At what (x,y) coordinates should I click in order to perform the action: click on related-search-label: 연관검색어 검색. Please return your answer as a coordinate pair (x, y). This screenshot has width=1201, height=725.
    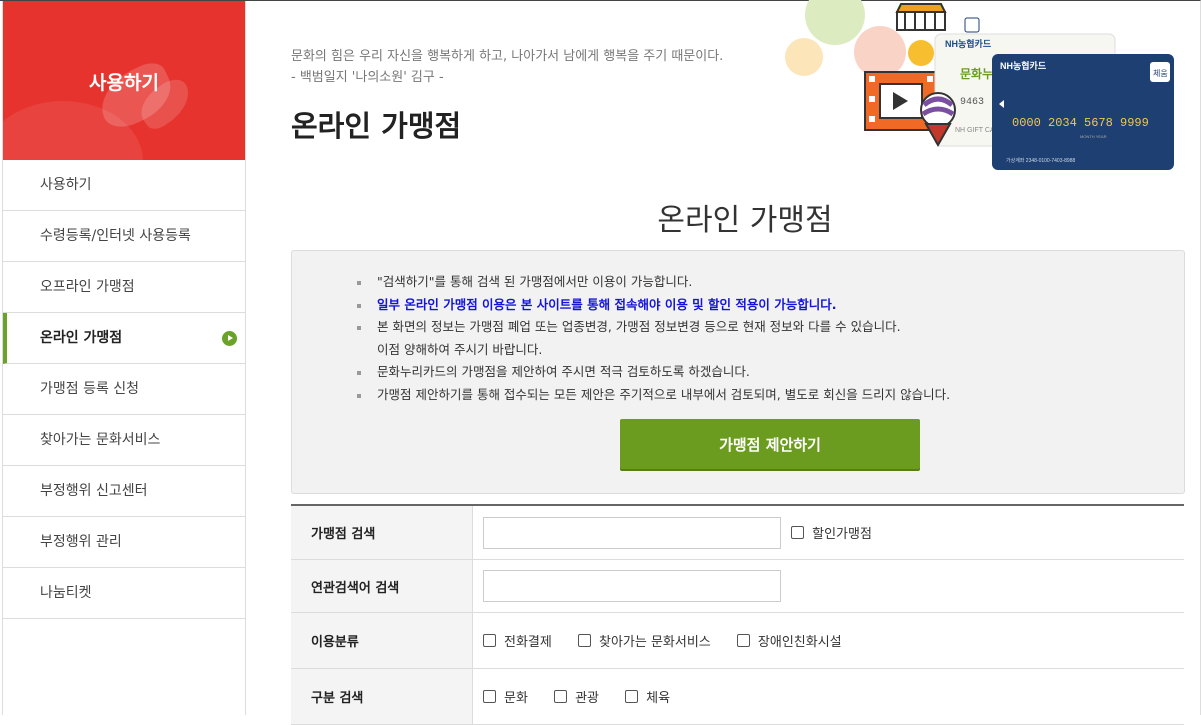
    Looking at the image, I should click on (382, 586).